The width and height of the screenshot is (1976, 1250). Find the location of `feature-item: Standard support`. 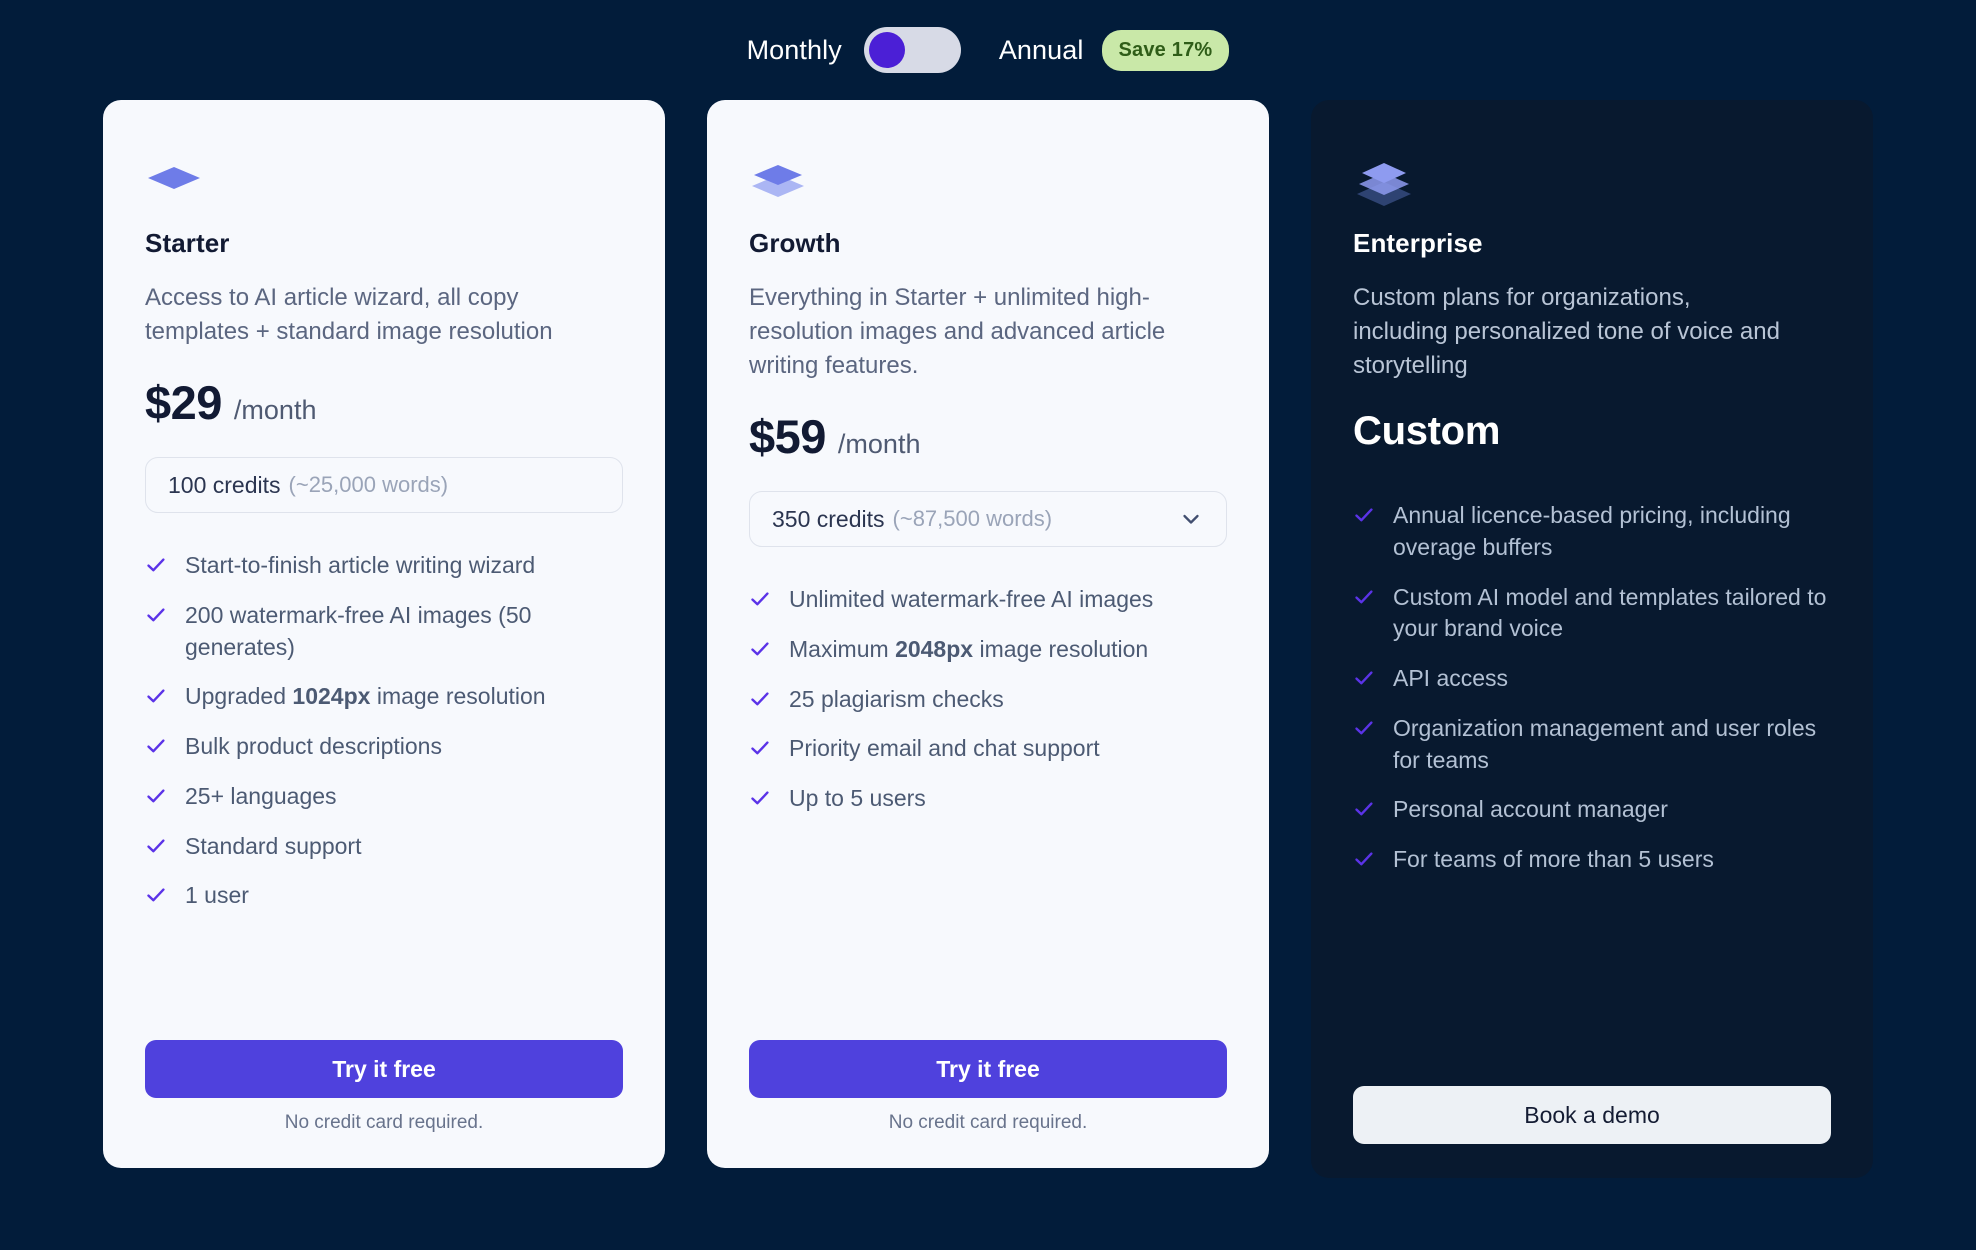

feature-item: Standard support is located at coordinates (384, 847).